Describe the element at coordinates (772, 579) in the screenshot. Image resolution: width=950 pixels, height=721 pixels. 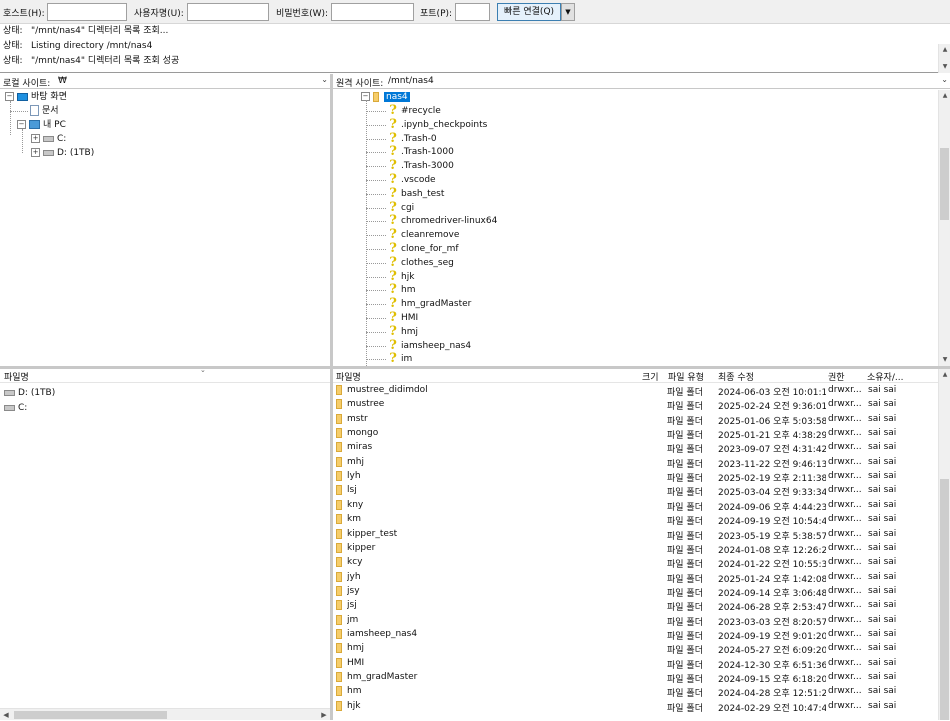
I see `file-modified: 2025-01-24 오후 1:42:08` at that location.